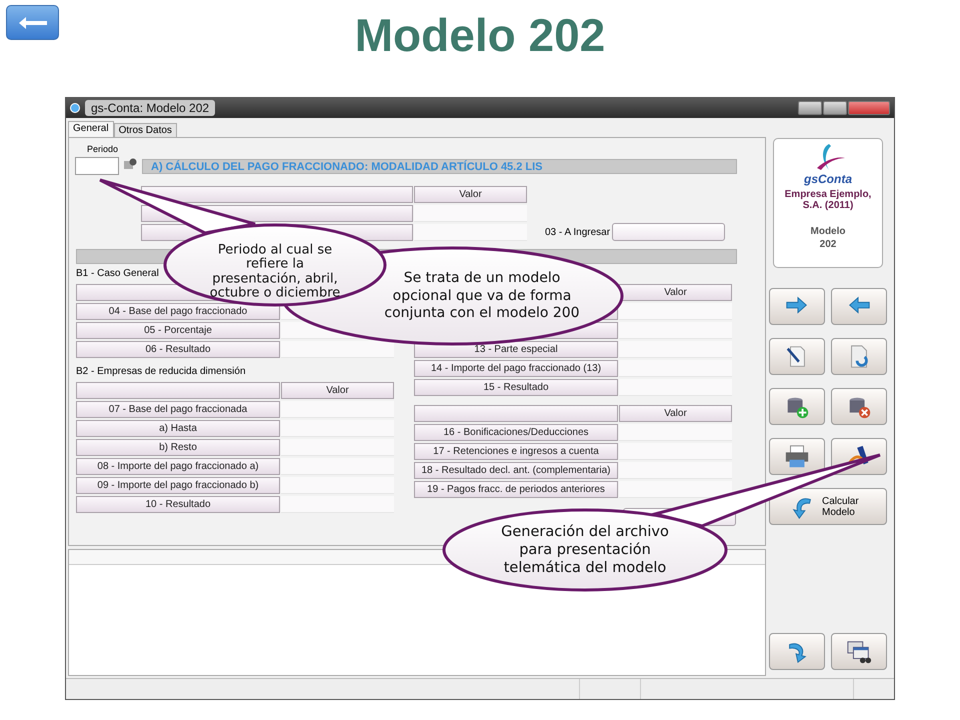  I want to click on callout-text: Periodo al cual se refiere la presentación, abril, octubre o diciembre, so click(275, 272).